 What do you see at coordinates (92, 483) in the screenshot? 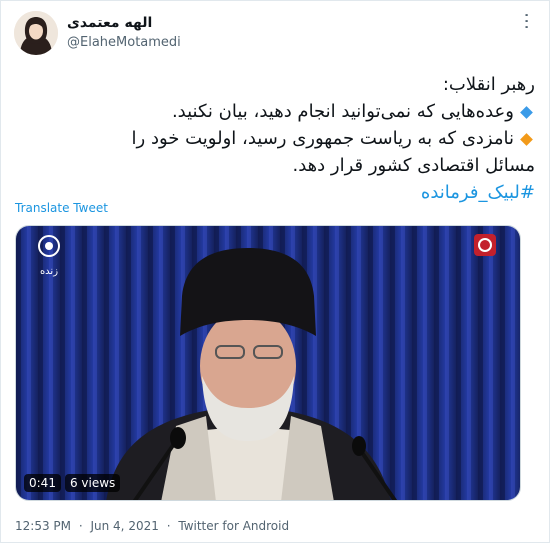
I see `video-views: 6 views` at bounding box center [92, 483].